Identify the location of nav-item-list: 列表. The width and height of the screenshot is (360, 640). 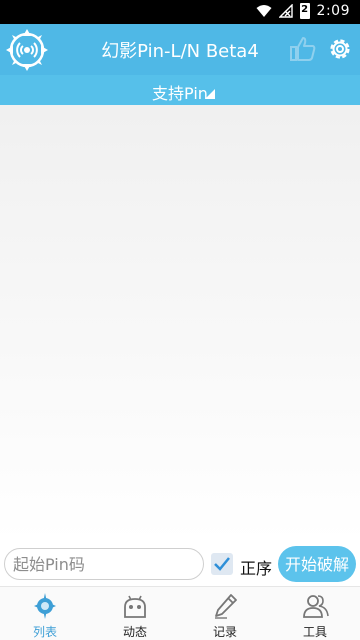
(45, 613).